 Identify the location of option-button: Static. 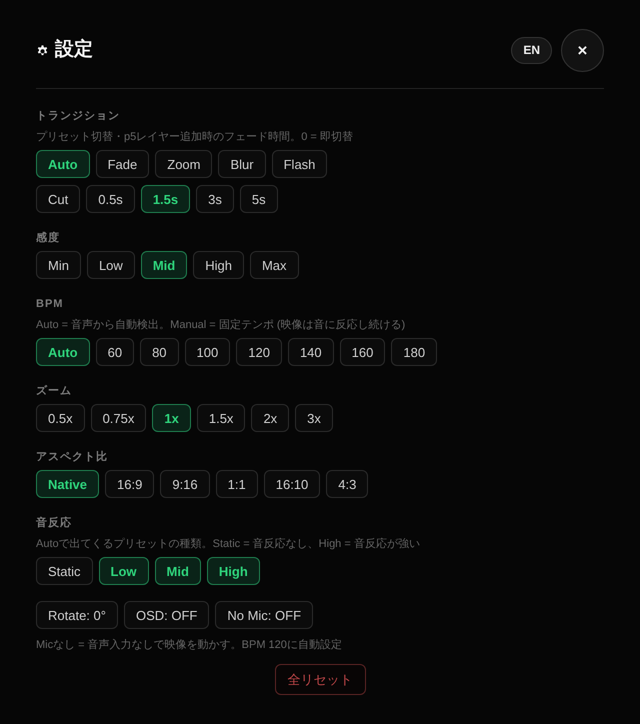
(64, 571).